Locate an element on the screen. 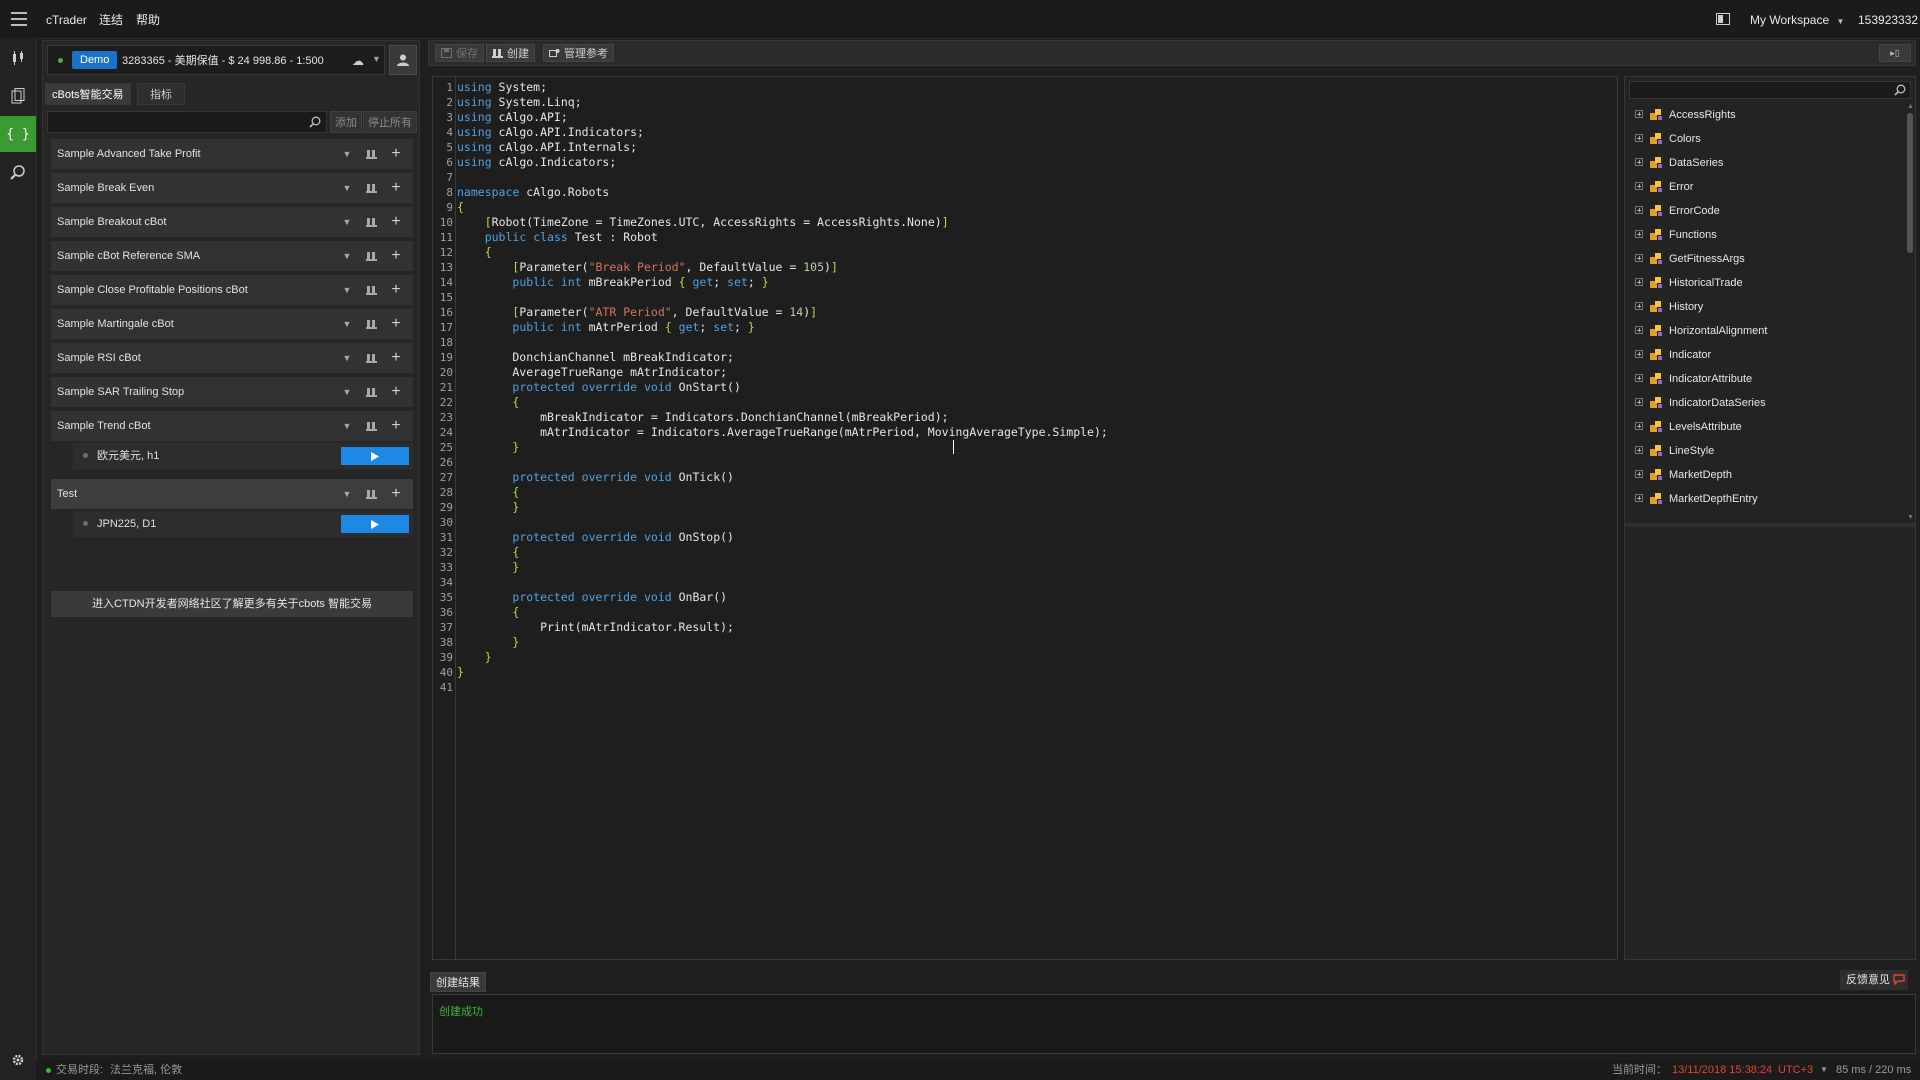 This screenshot has height=1080, width=1920. cbot-row: Test ▼ + is located at coordinates (232, 494).